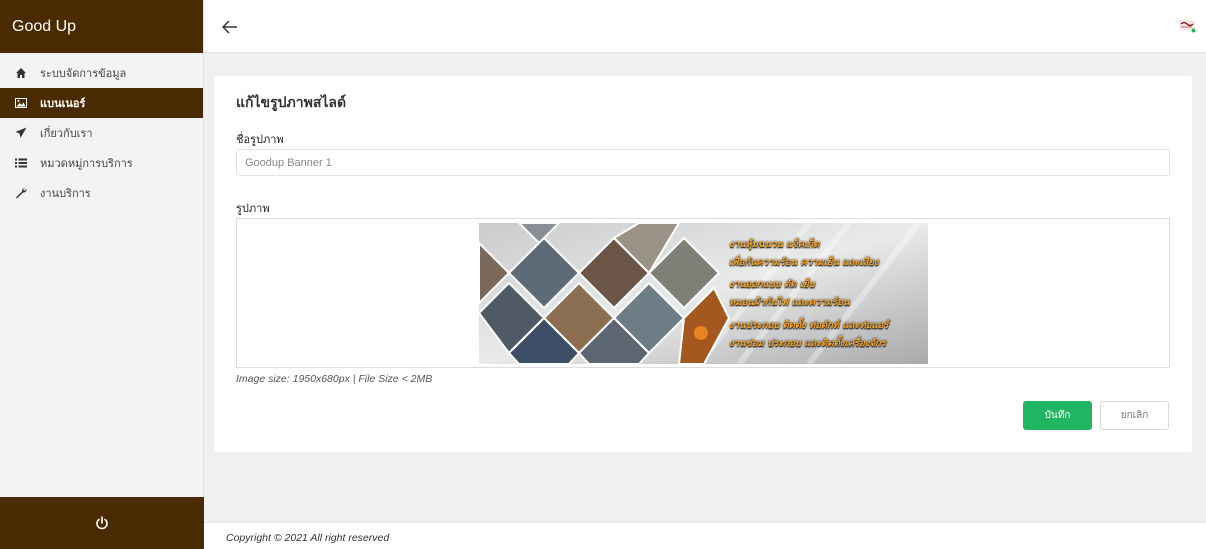 The height and width of the screenshot is (549, 1206). I want to click on logout-button, so click(102, 523).